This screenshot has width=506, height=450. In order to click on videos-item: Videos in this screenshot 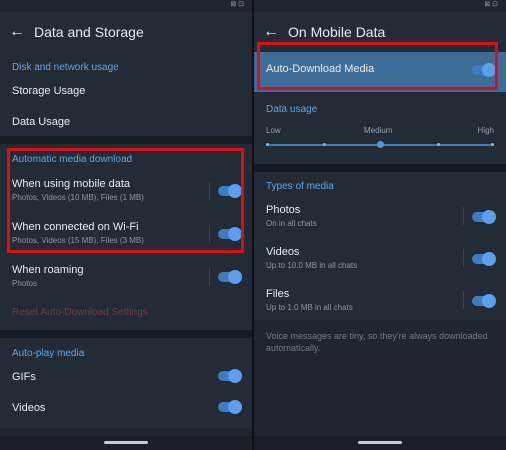, I will do `click(22, 408)`.